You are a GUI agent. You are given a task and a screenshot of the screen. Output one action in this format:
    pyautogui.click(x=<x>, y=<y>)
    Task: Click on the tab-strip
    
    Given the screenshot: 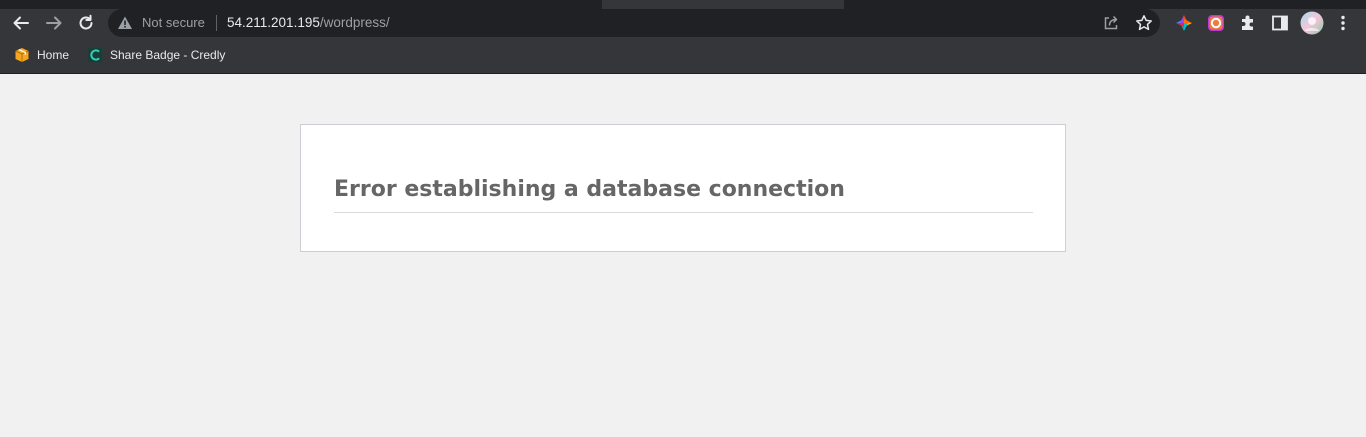 What is the action you would take?
    pyautogui.click(x=683, y=4)
    